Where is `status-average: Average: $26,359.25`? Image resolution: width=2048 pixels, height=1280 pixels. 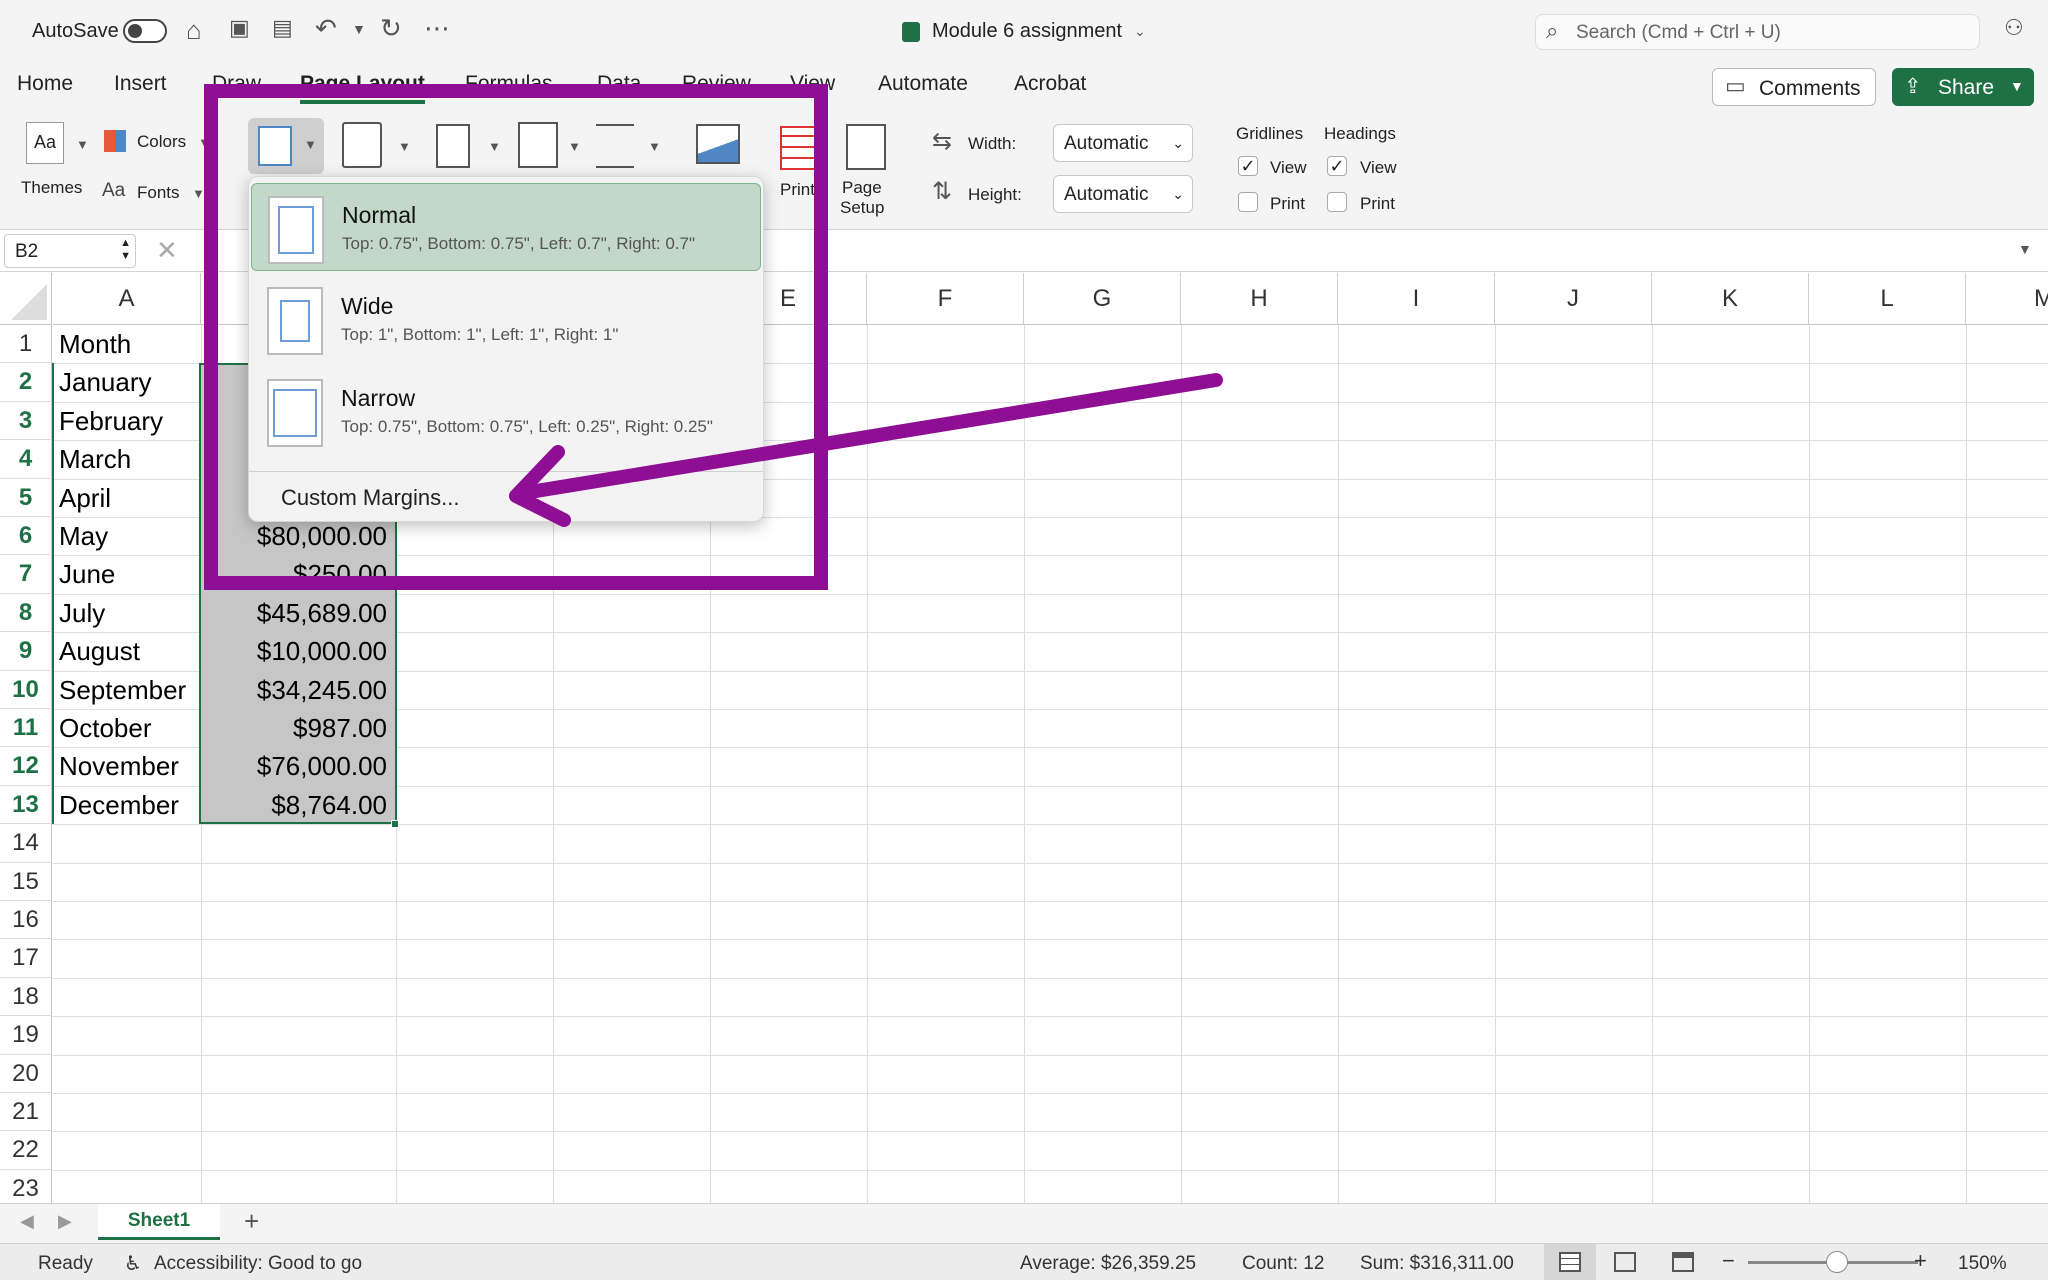 status-average: Average: $26,359.25 is located at coordinates (1108, 1263).